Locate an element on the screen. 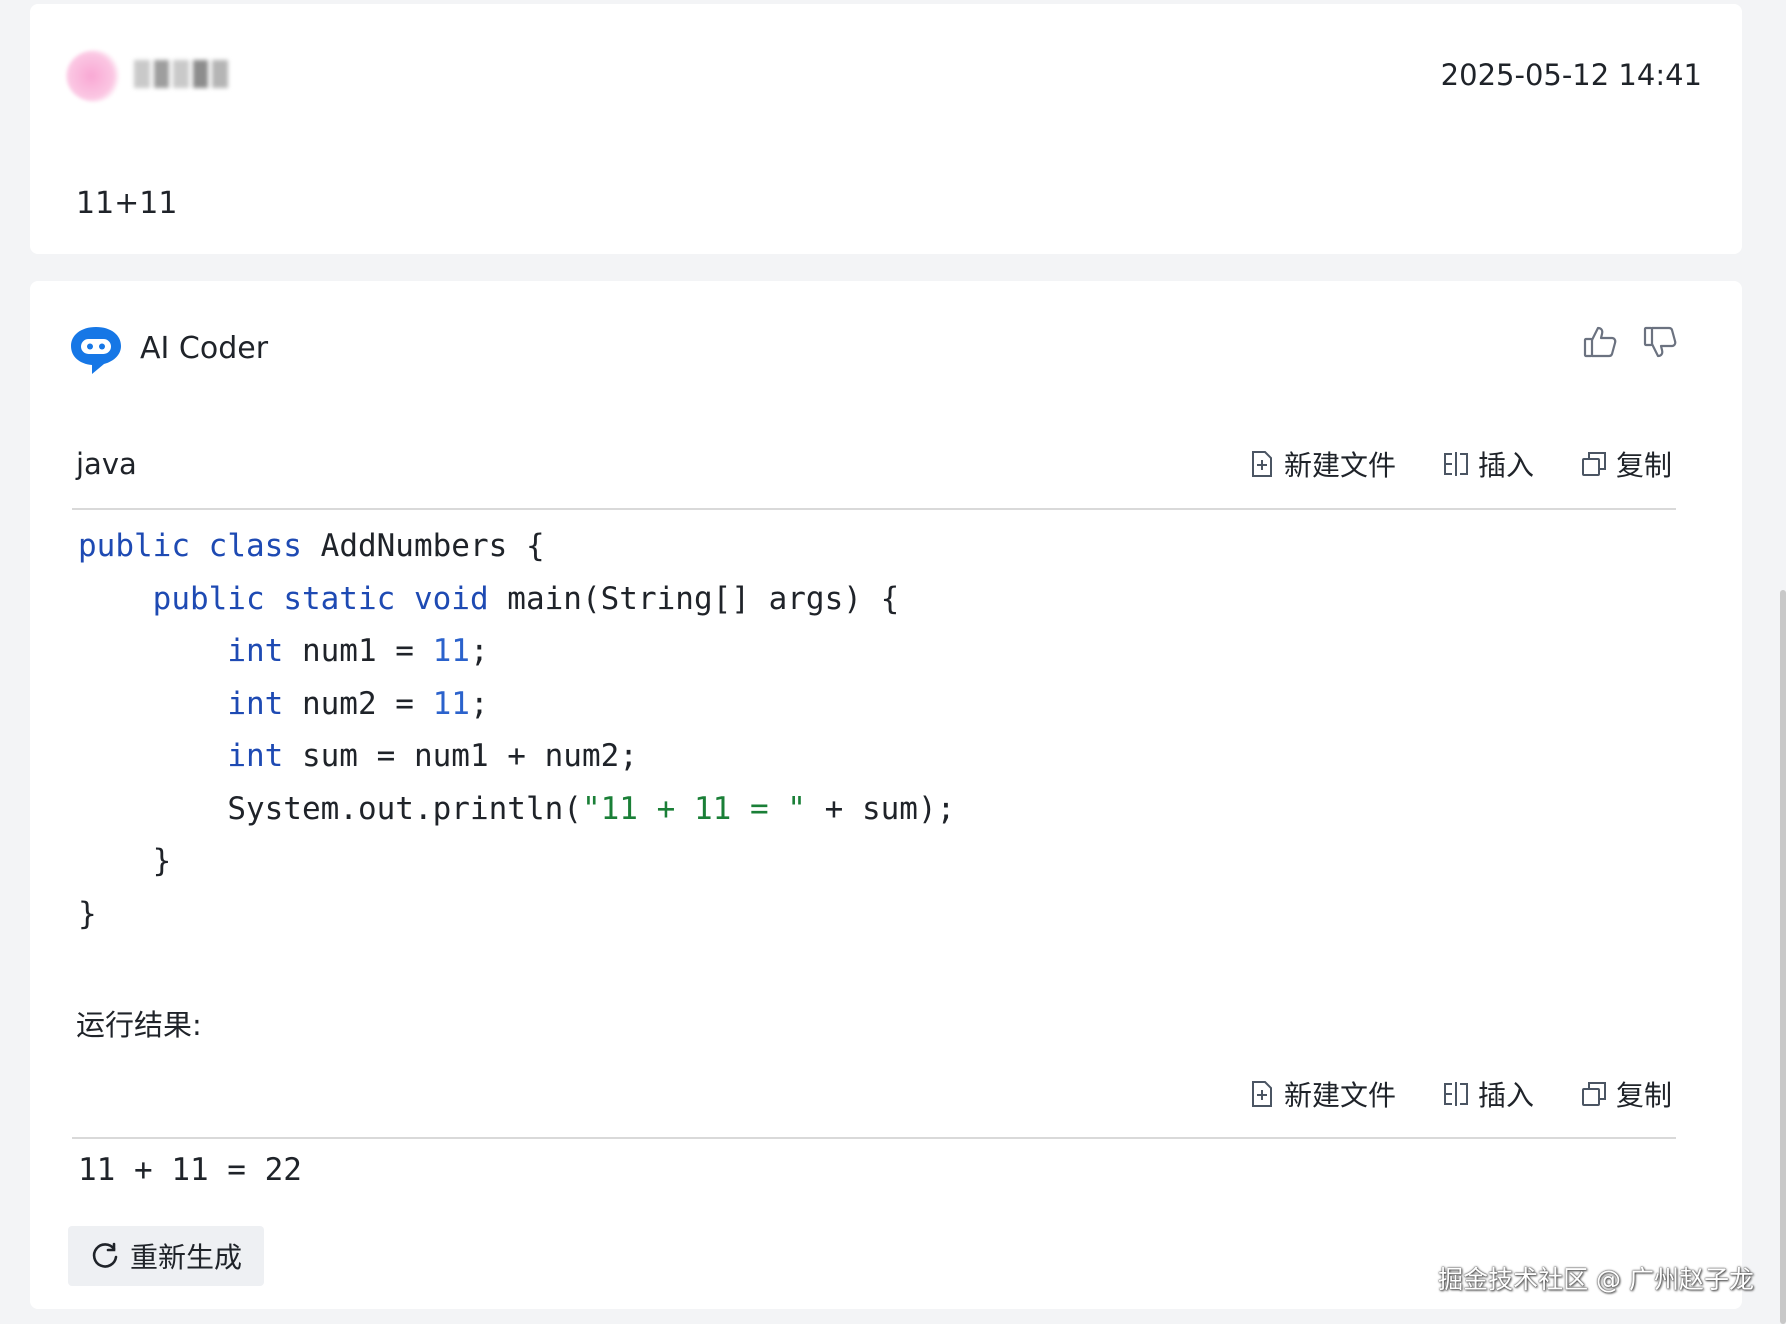 The image size is (1786, 1324). code-line: int sum = num1 + num2; is located at coordinates (432, 756).